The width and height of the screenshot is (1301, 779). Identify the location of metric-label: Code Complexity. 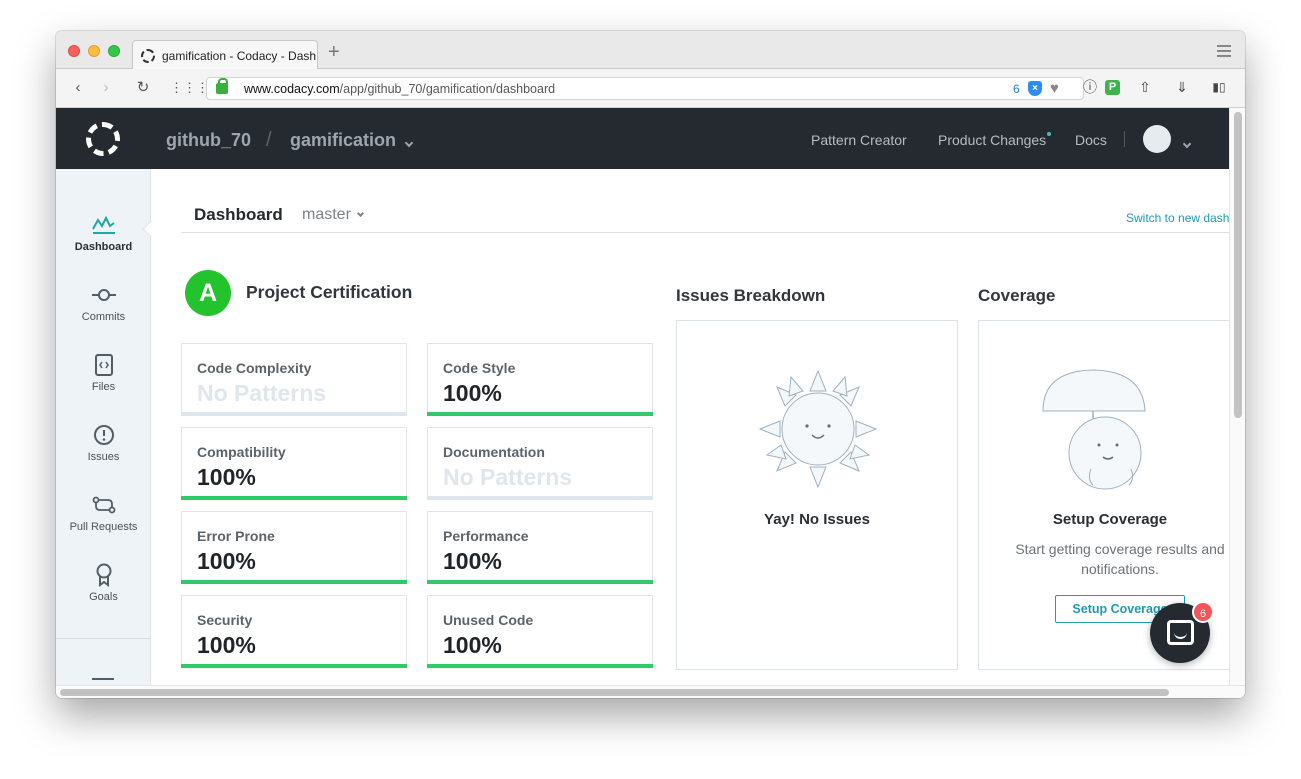
(254, 368).